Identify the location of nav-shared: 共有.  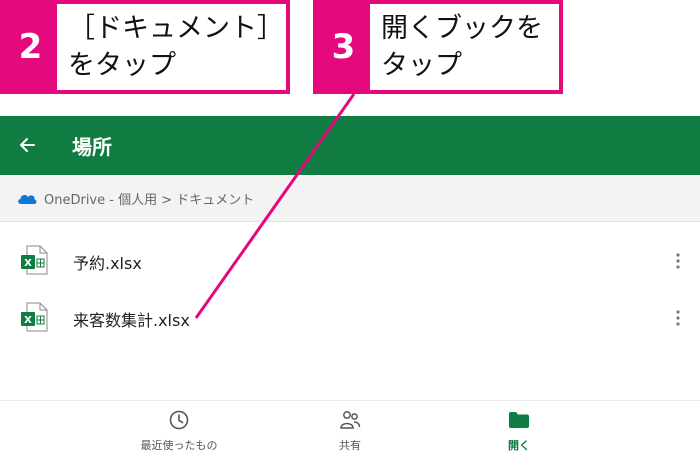
(350, 431).